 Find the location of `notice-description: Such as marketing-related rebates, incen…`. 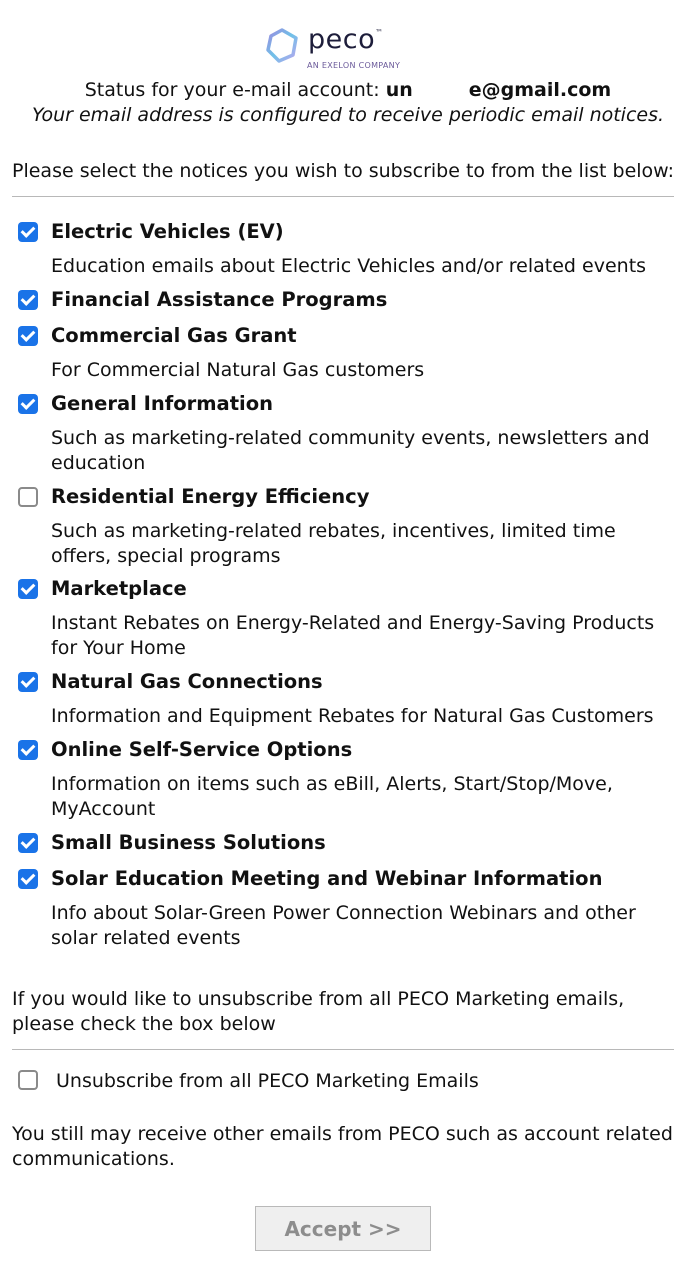

notice-description: Such as marketing-related rebates, incen… is located at coordinates (333, 543).